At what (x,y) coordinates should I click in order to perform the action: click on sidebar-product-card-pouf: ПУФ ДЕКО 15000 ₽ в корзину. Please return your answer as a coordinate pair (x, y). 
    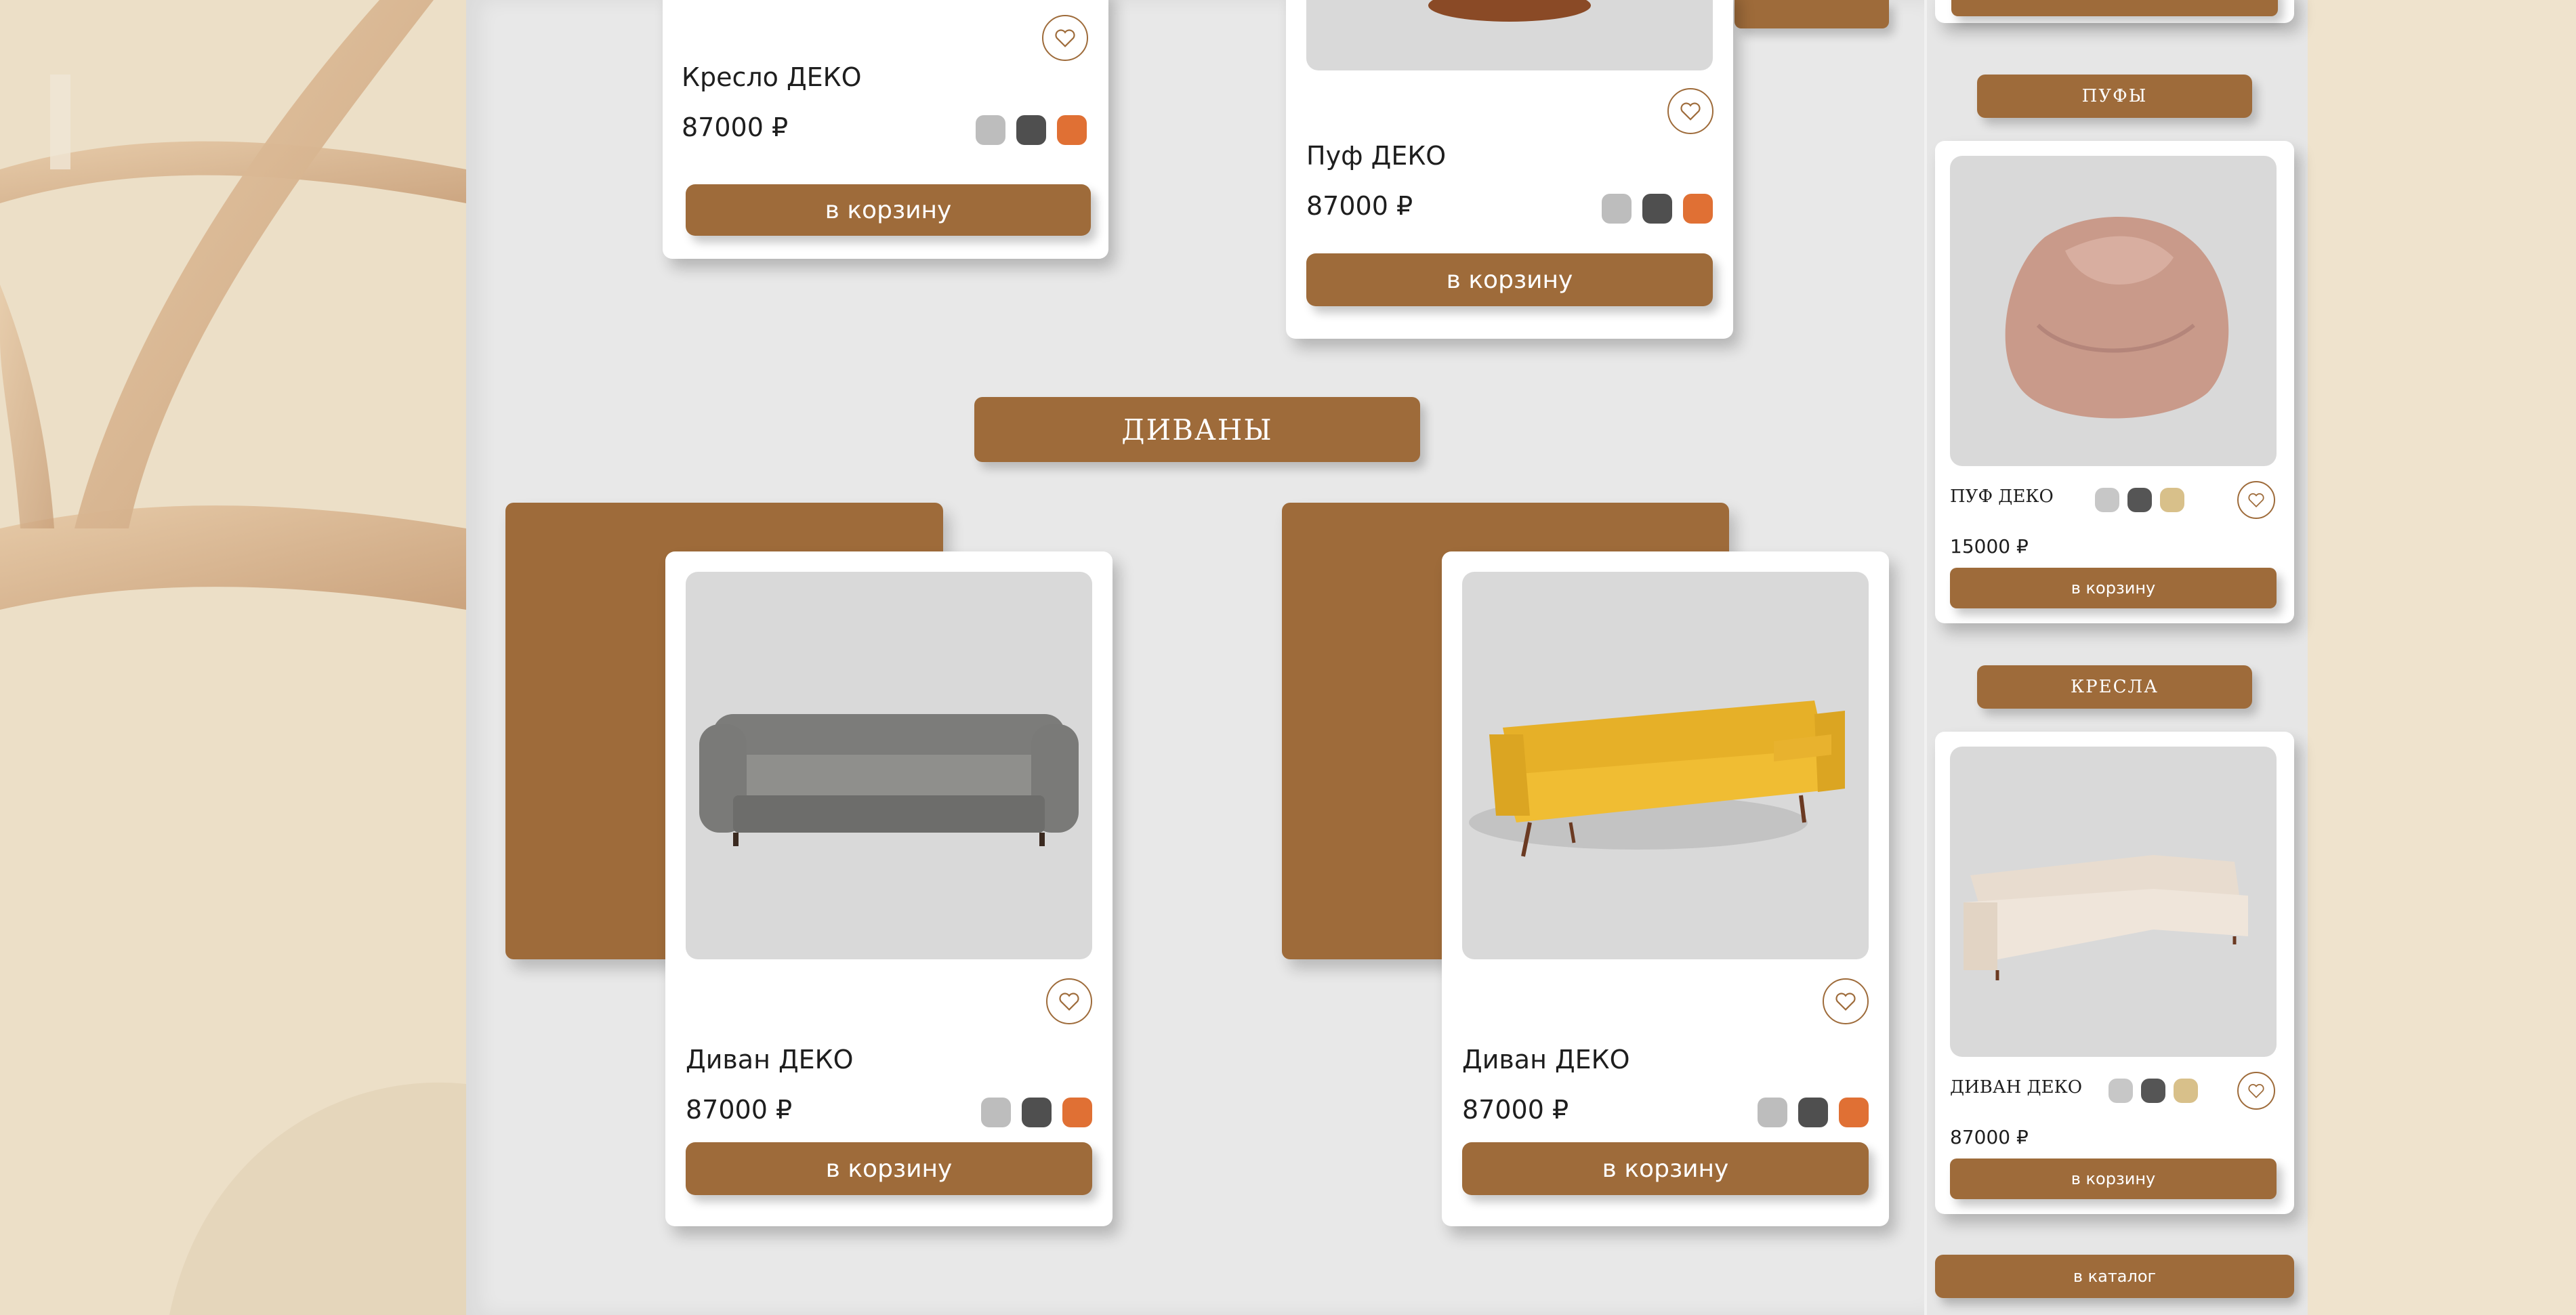
    Looking at the image, I should click on (2114, 382).